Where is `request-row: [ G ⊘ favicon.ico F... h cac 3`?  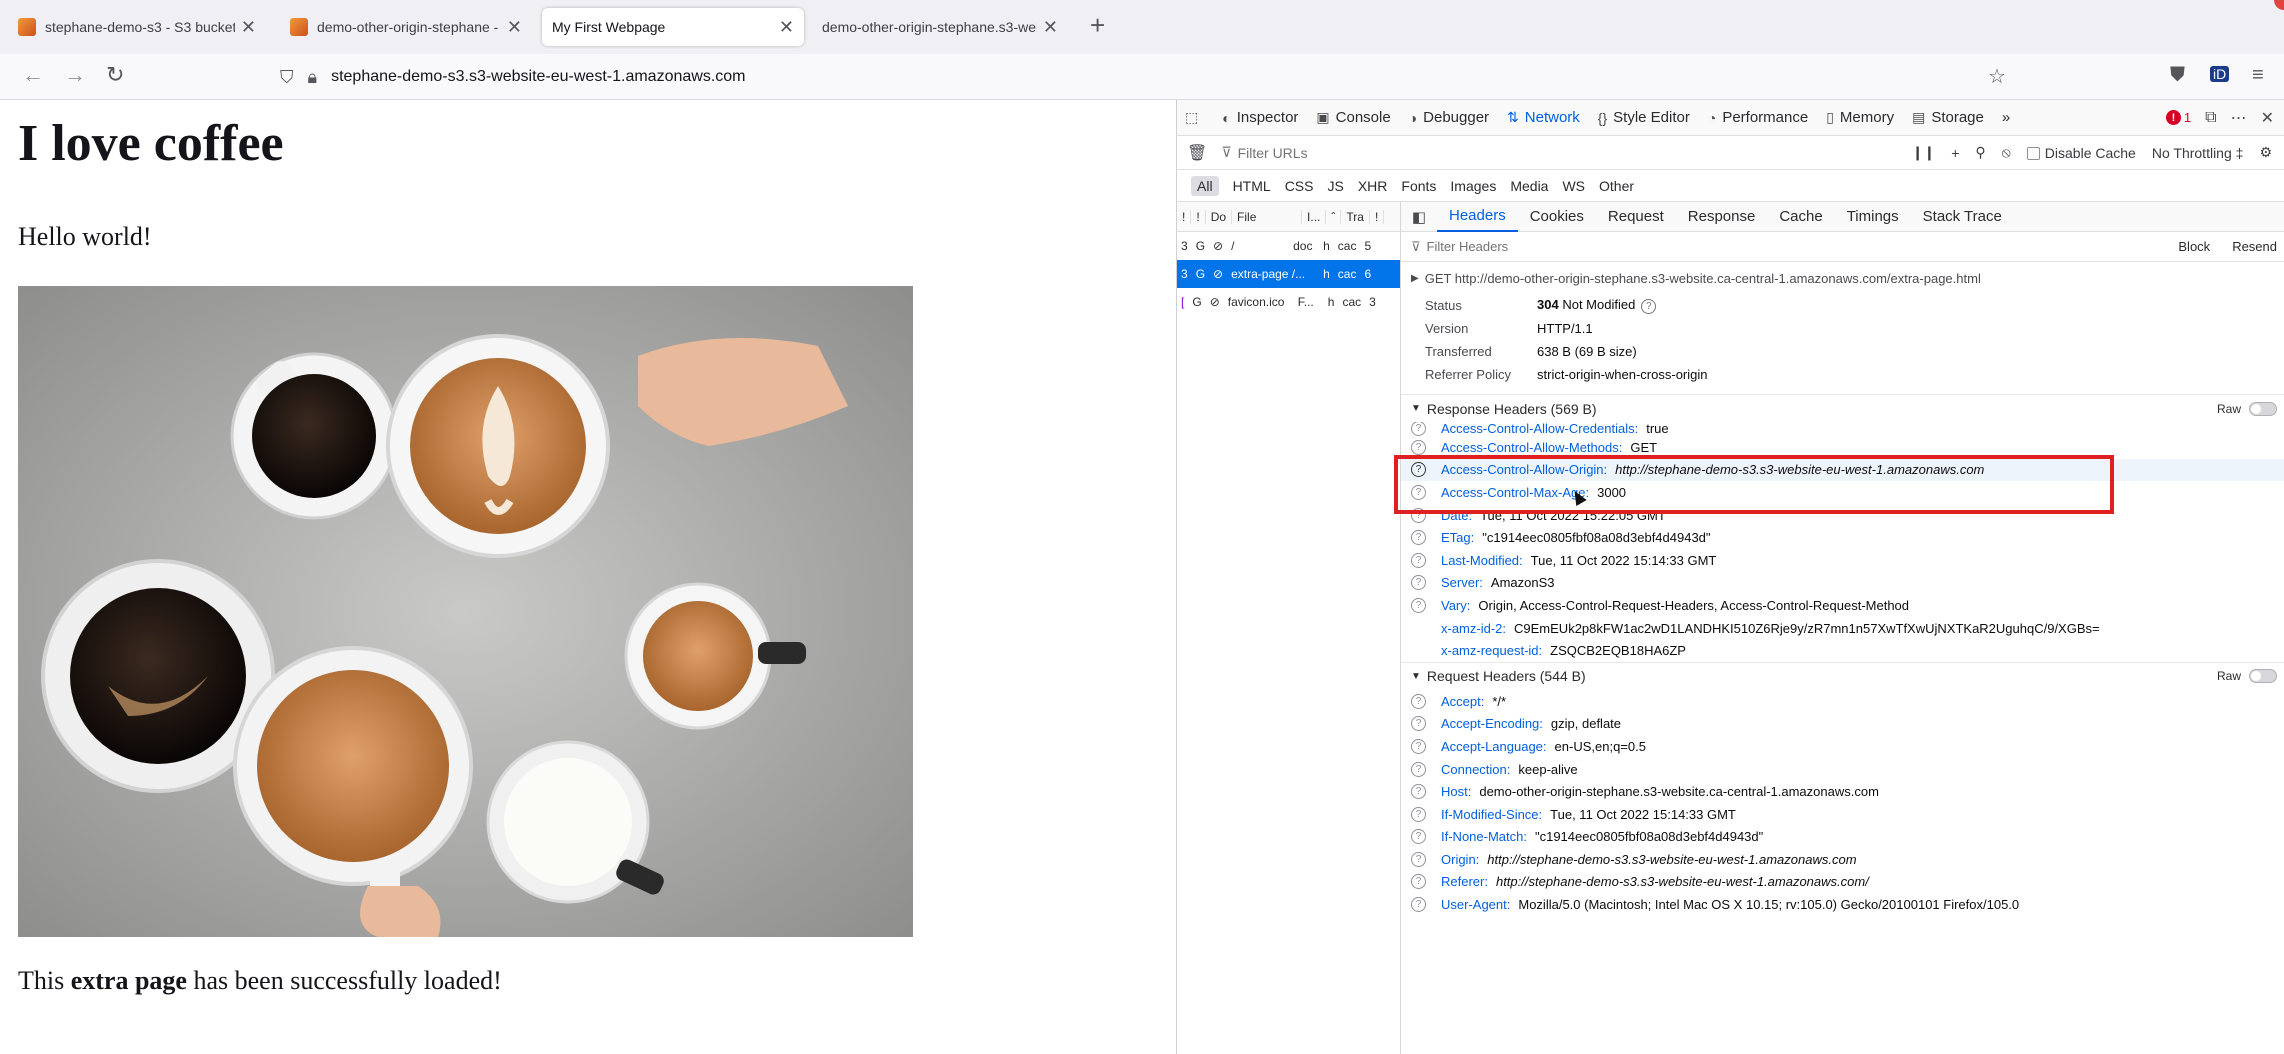
request-row: [ G ⊘ favicon.ico F... h cac 3 is located at coordinates (1288, 302).